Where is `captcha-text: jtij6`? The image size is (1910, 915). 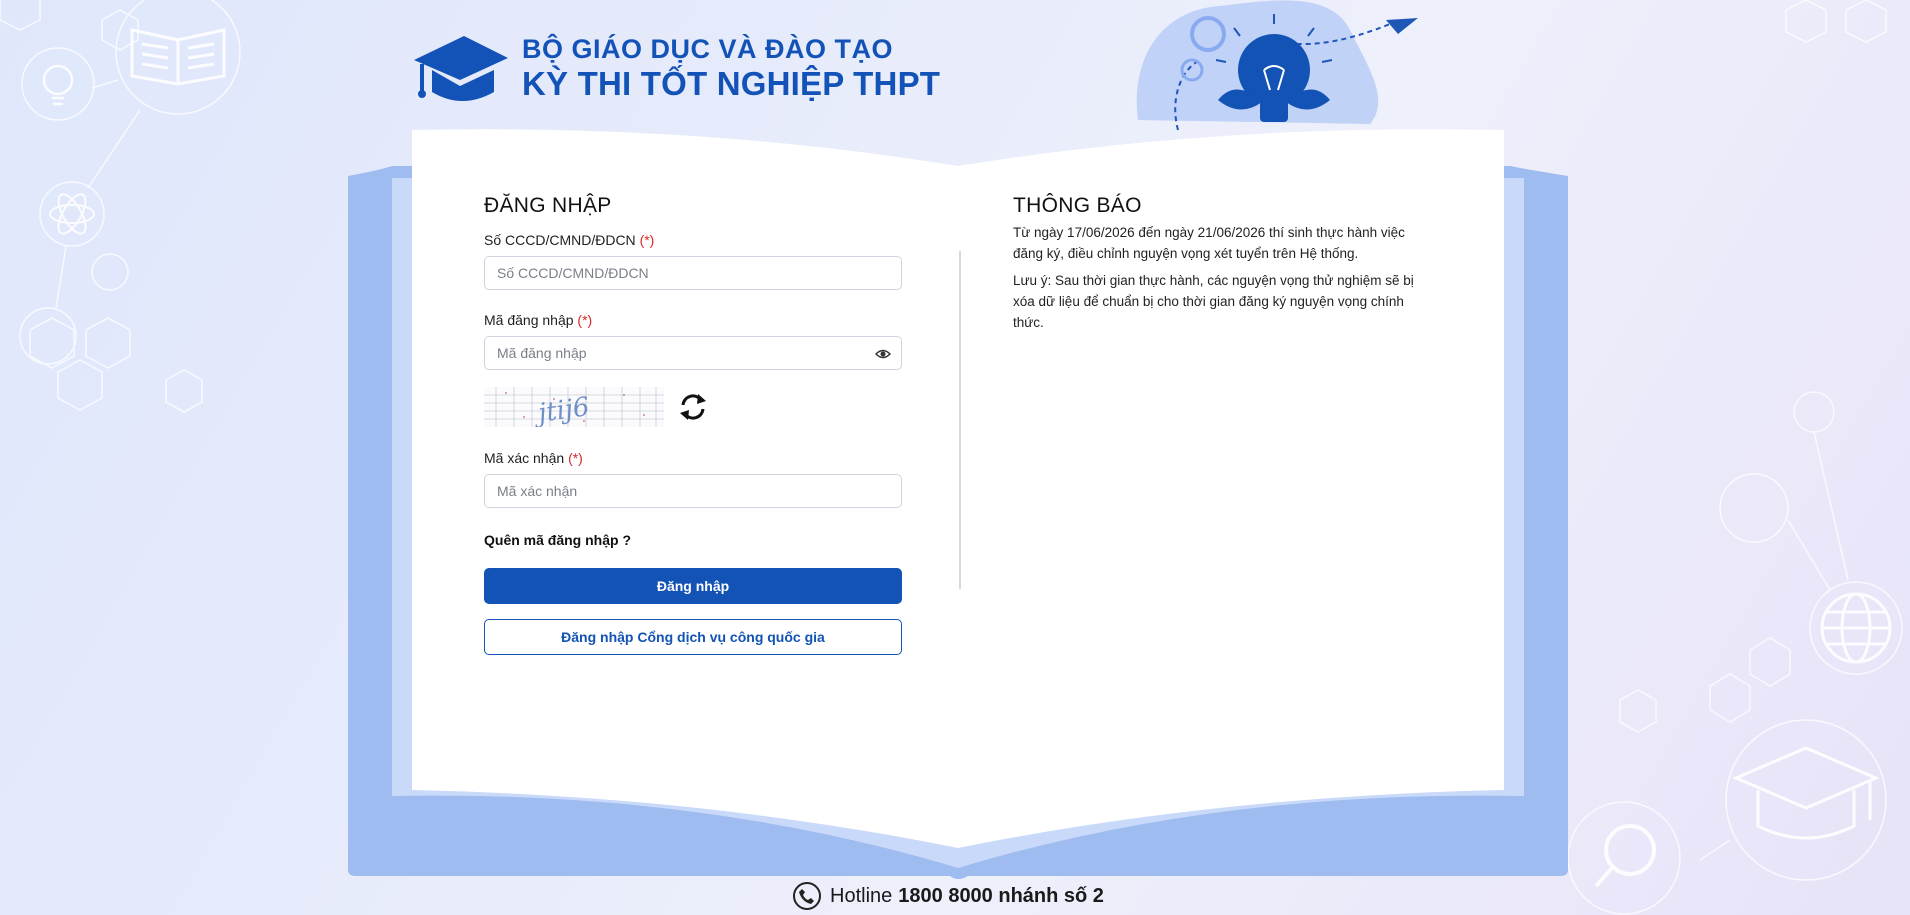
captcha-text: jtij6 is located at coordinates (561, 409).